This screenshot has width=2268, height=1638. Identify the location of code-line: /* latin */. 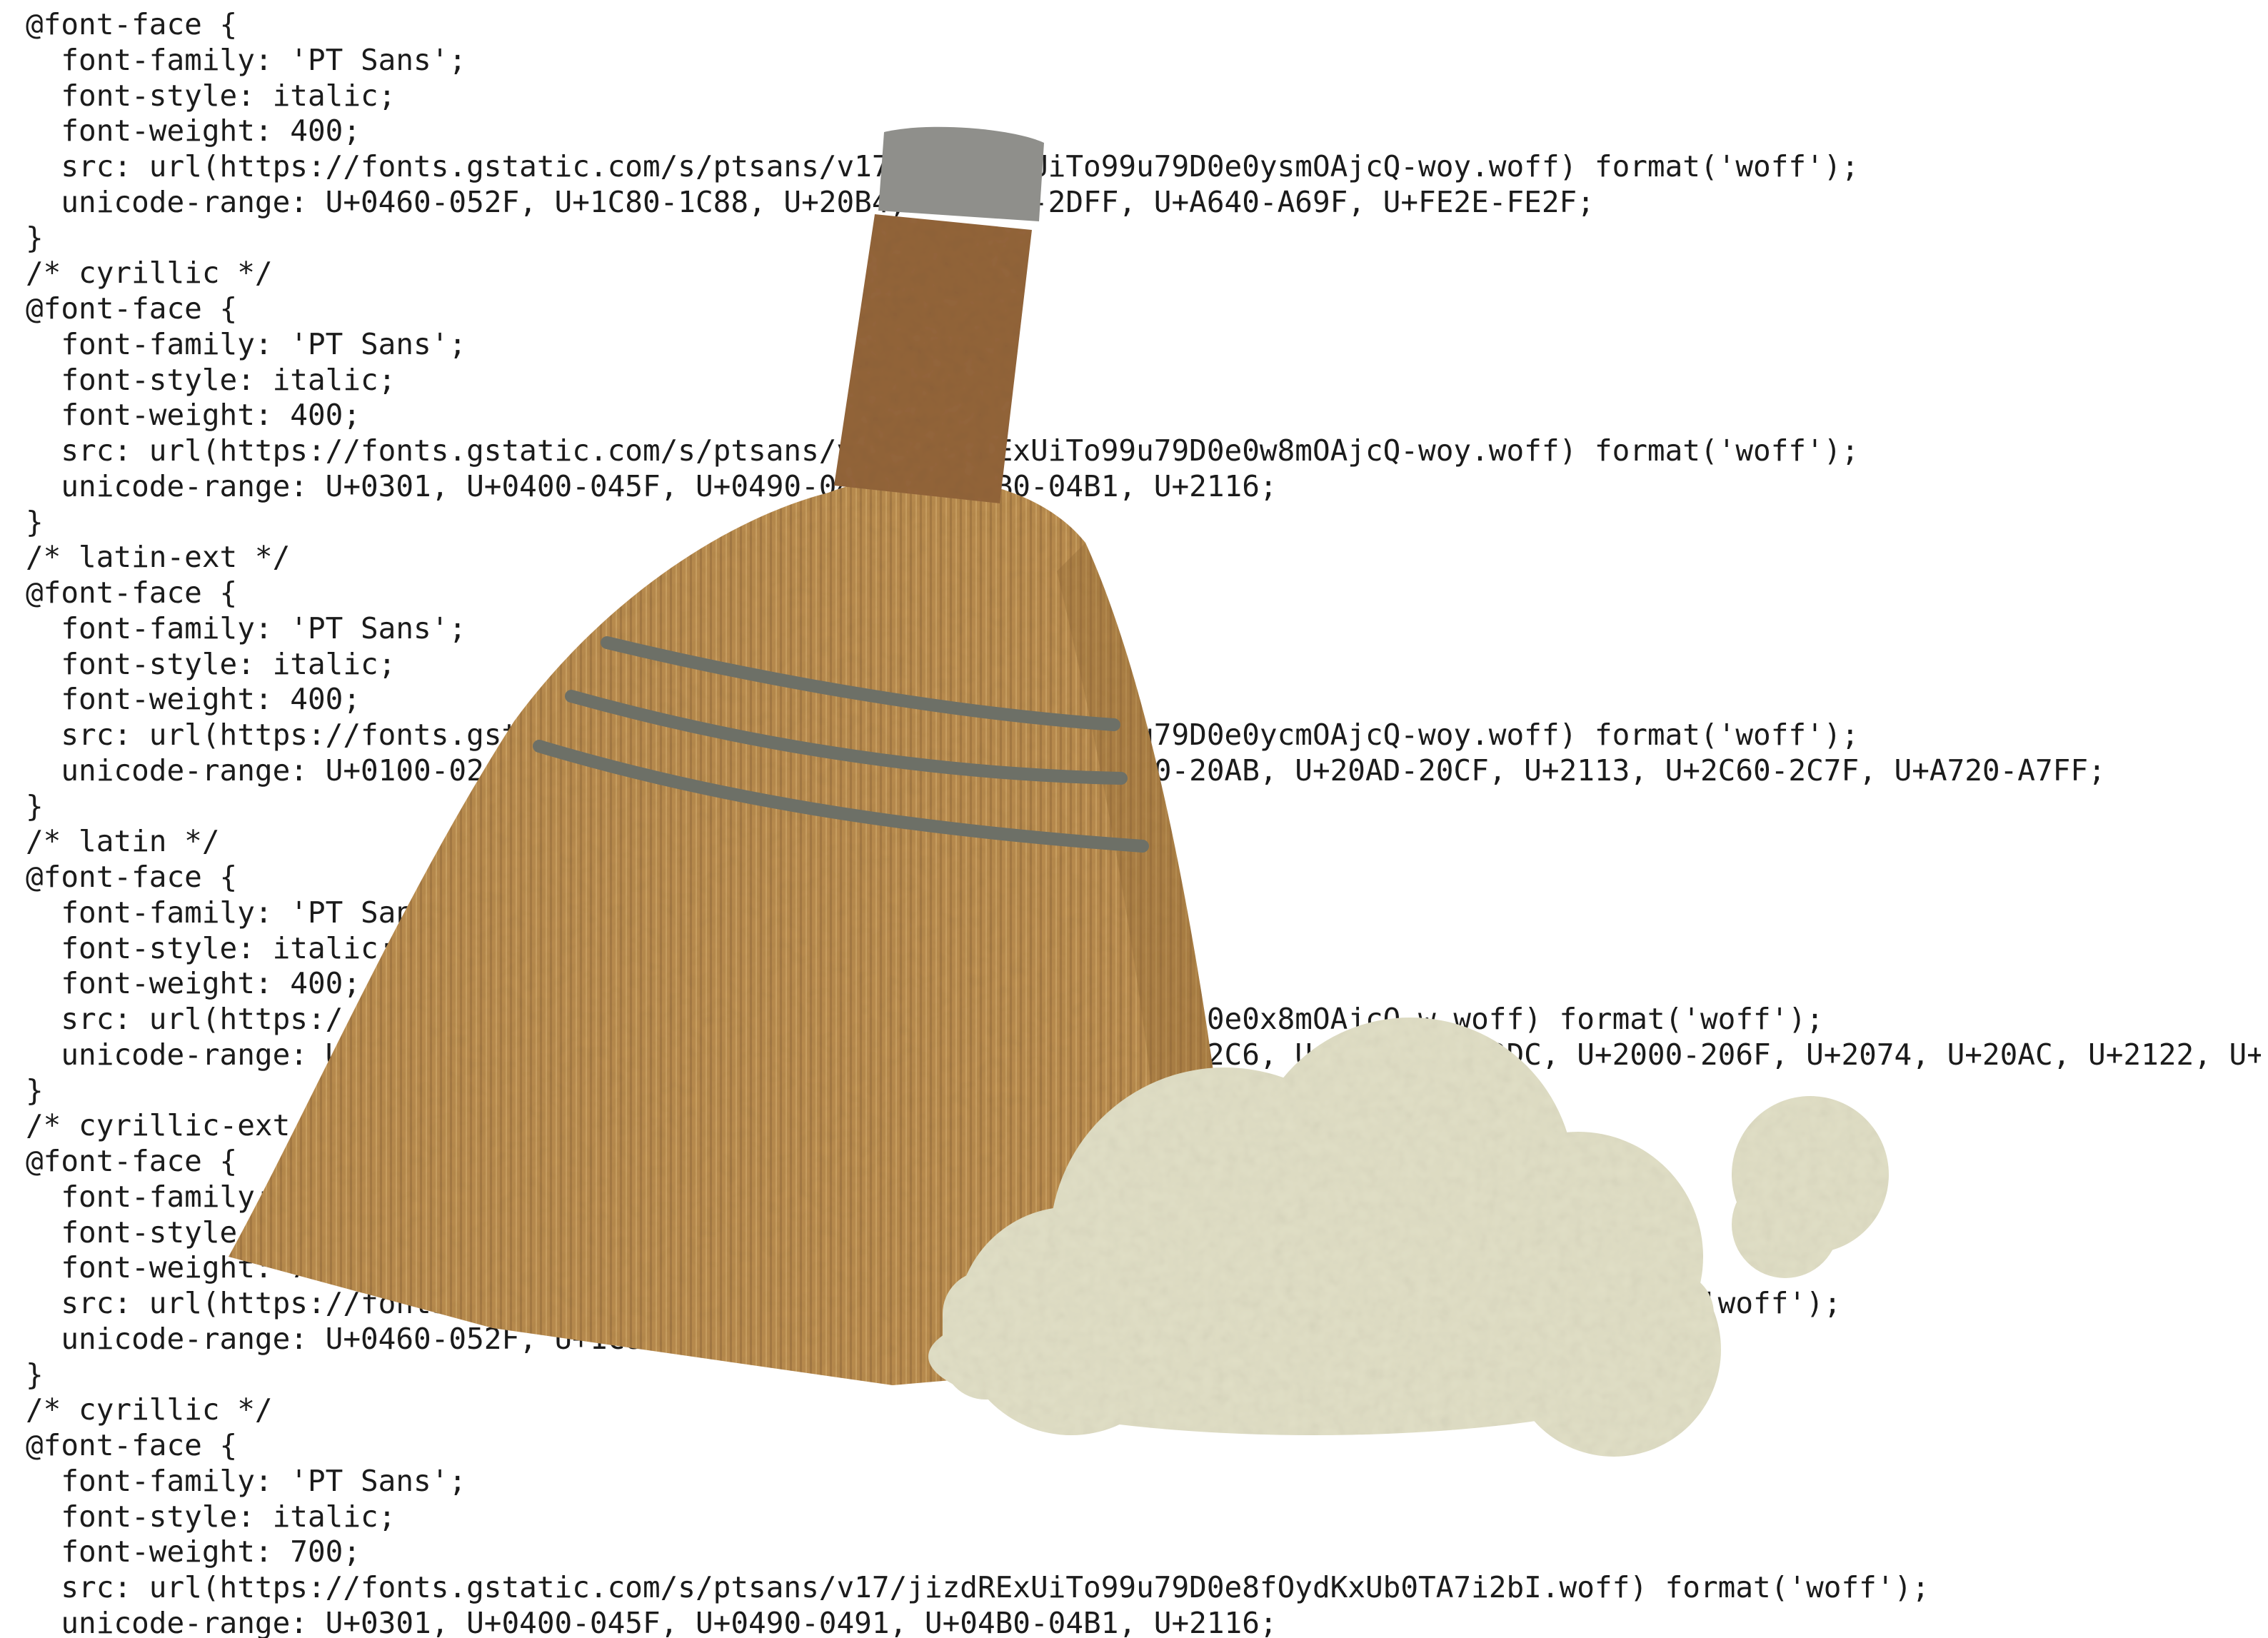
(123, 841).